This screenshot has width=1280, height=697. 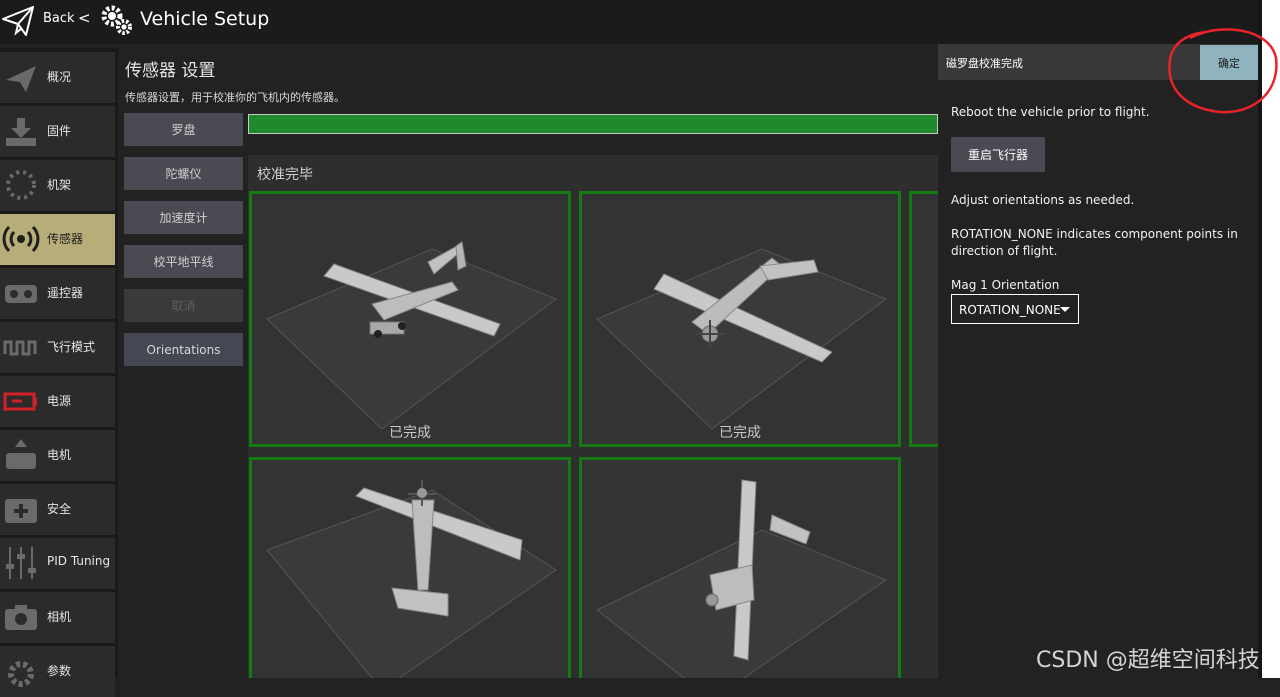 I want to click on dropdown-caret-icon, so click(x=1065, y=309).